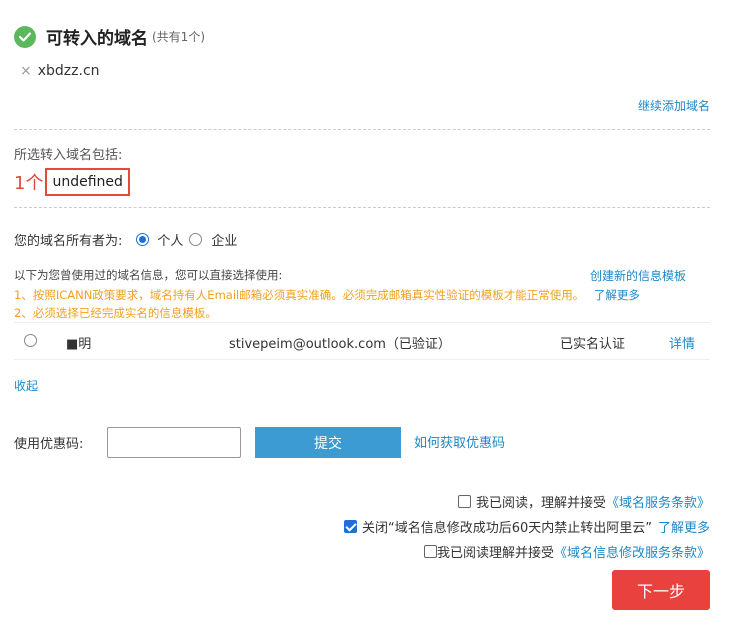 The image size is (732, 632). I want to click on coupon-input, so click(174, 442).